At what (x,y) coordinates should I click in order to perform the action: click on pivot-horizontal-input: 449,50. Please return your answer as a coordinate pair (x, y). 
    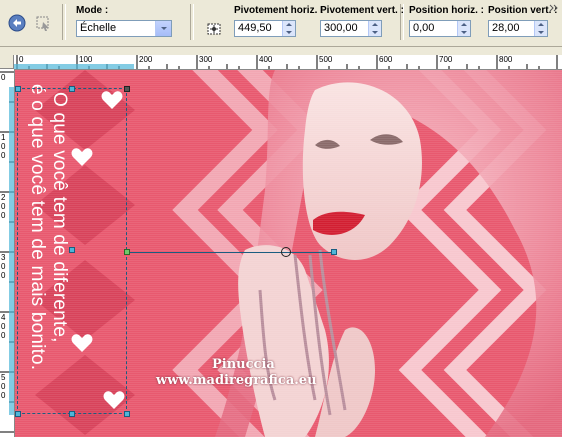
    Looking at the image, I should click on (265, 28).